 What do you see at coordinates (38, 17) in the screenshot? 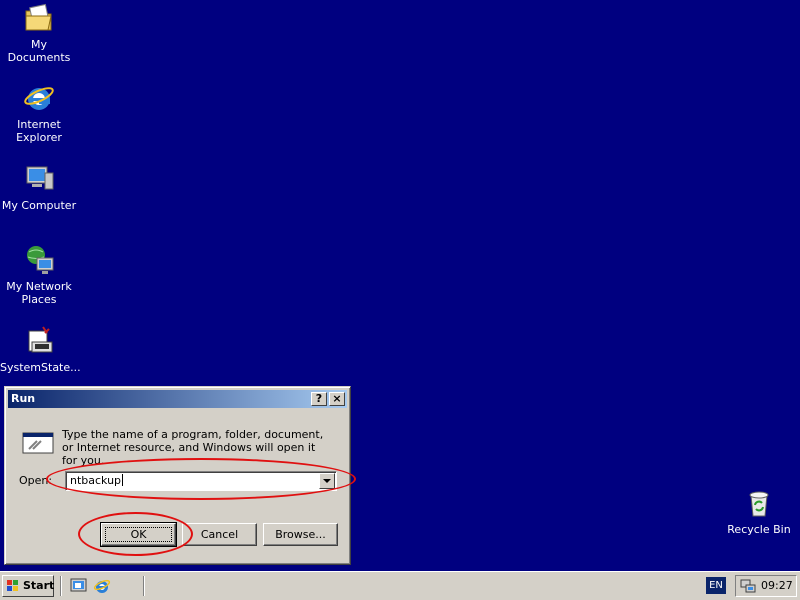
I see `folder-documents-icon` at bounding box center [38, 17].